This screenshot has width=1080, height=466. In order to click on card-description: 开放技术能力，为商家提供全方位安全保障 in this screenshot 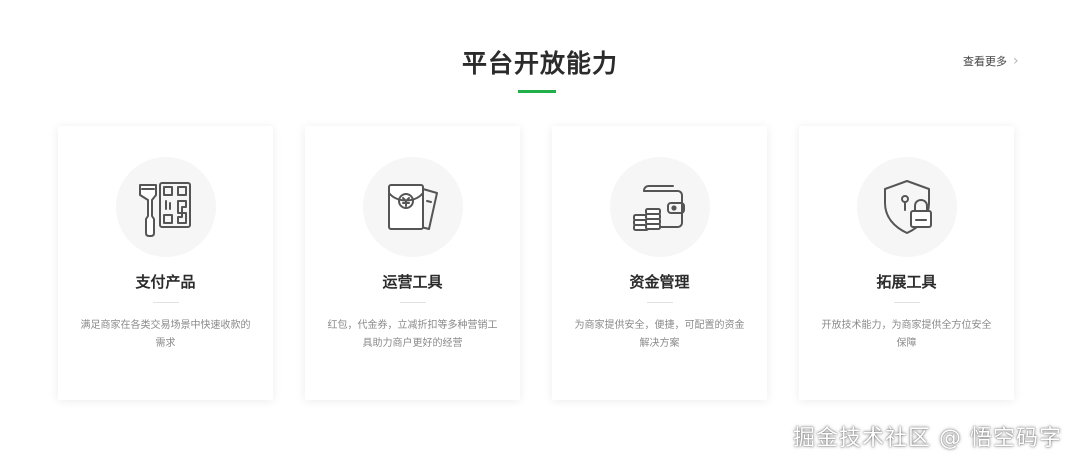, I will do `click(906, 334)`.